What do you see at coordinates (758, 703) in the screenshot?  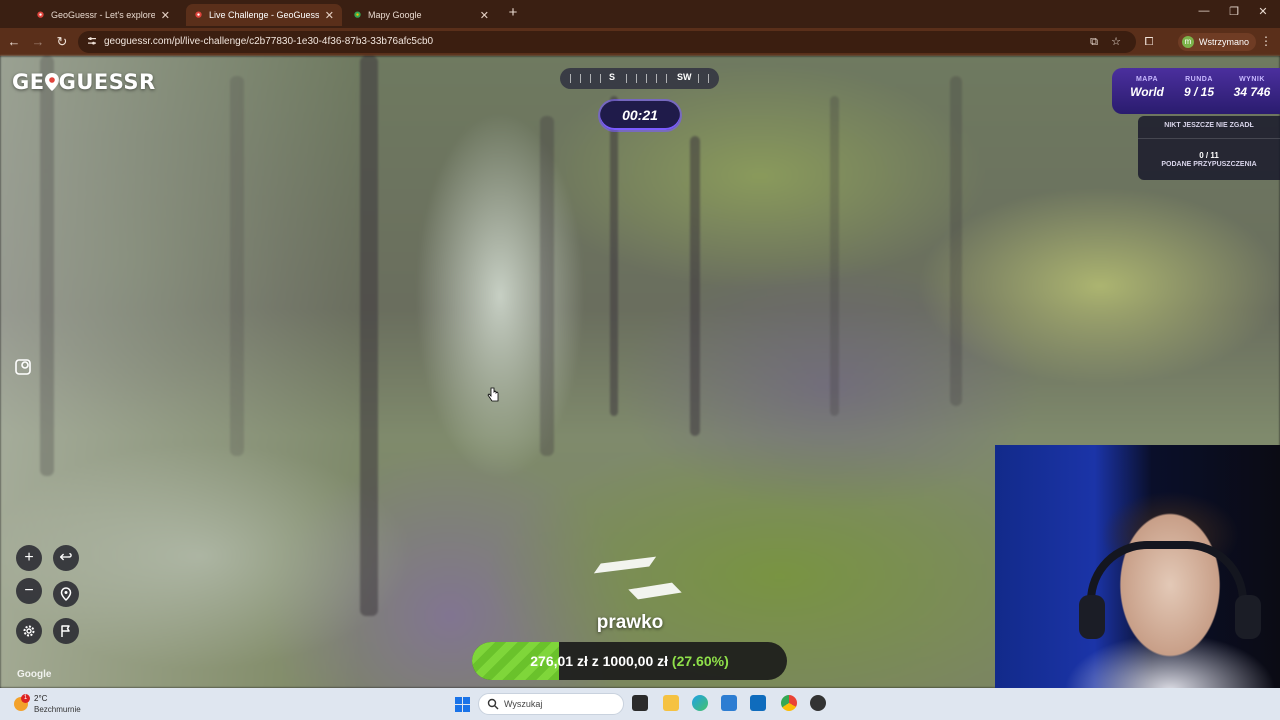 I see `outlook-icon` at bounding box center [758, 703].